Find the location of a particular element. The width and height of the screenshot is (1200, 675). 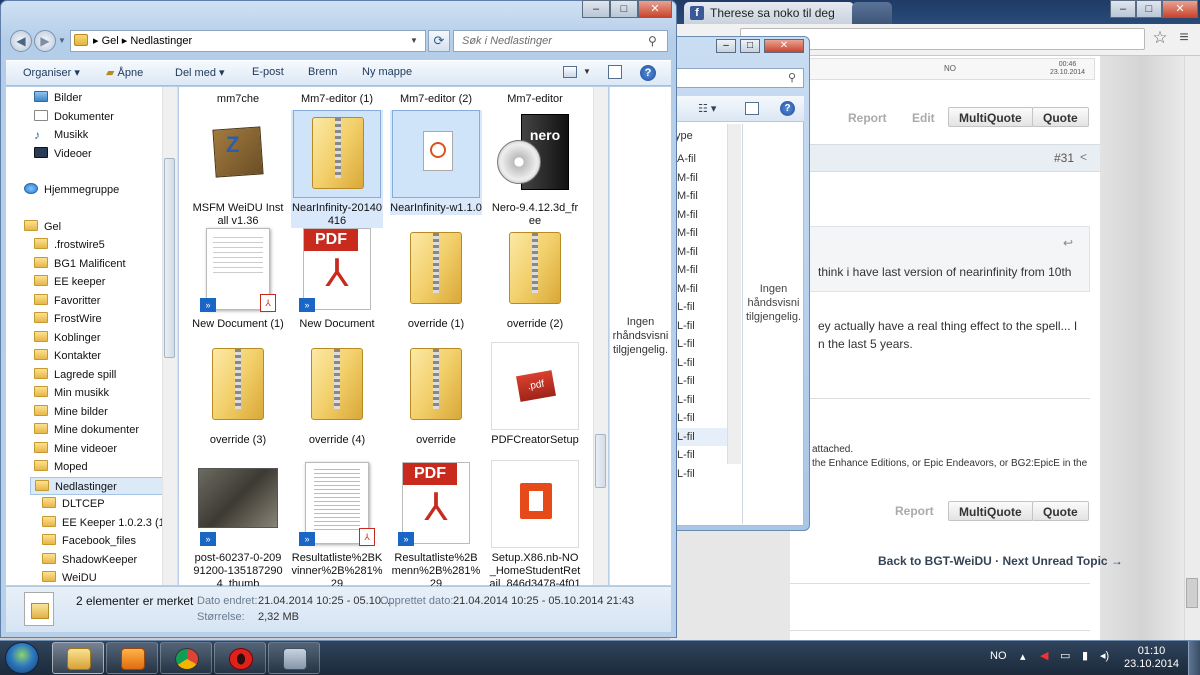

nav-item-moped: Moped is located at coordinates (105, 467).